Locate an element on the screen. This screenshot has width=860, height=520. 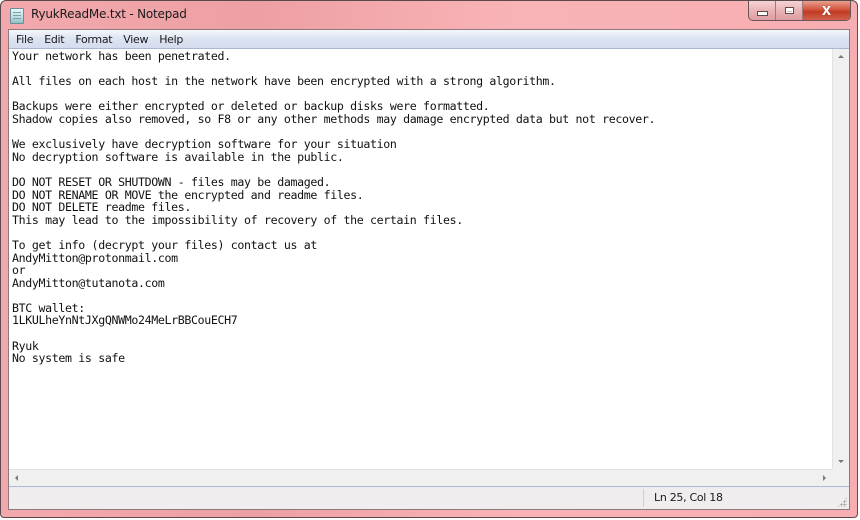
scroll-left-arrow-icon is located at coordinates (16, 478).